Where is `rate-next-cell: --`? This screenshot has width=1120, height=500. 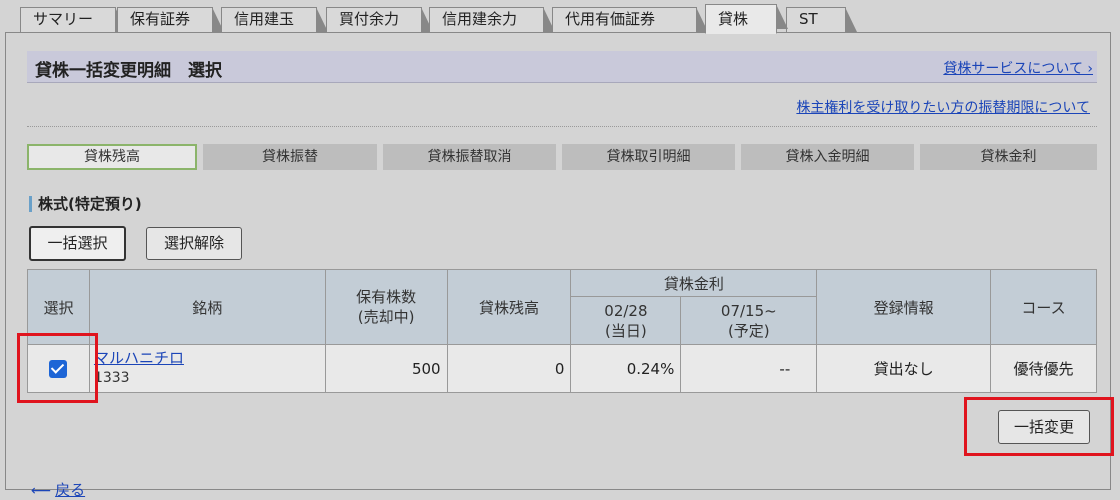
rate-next-cell: -- is located at coordinates (749, 368).